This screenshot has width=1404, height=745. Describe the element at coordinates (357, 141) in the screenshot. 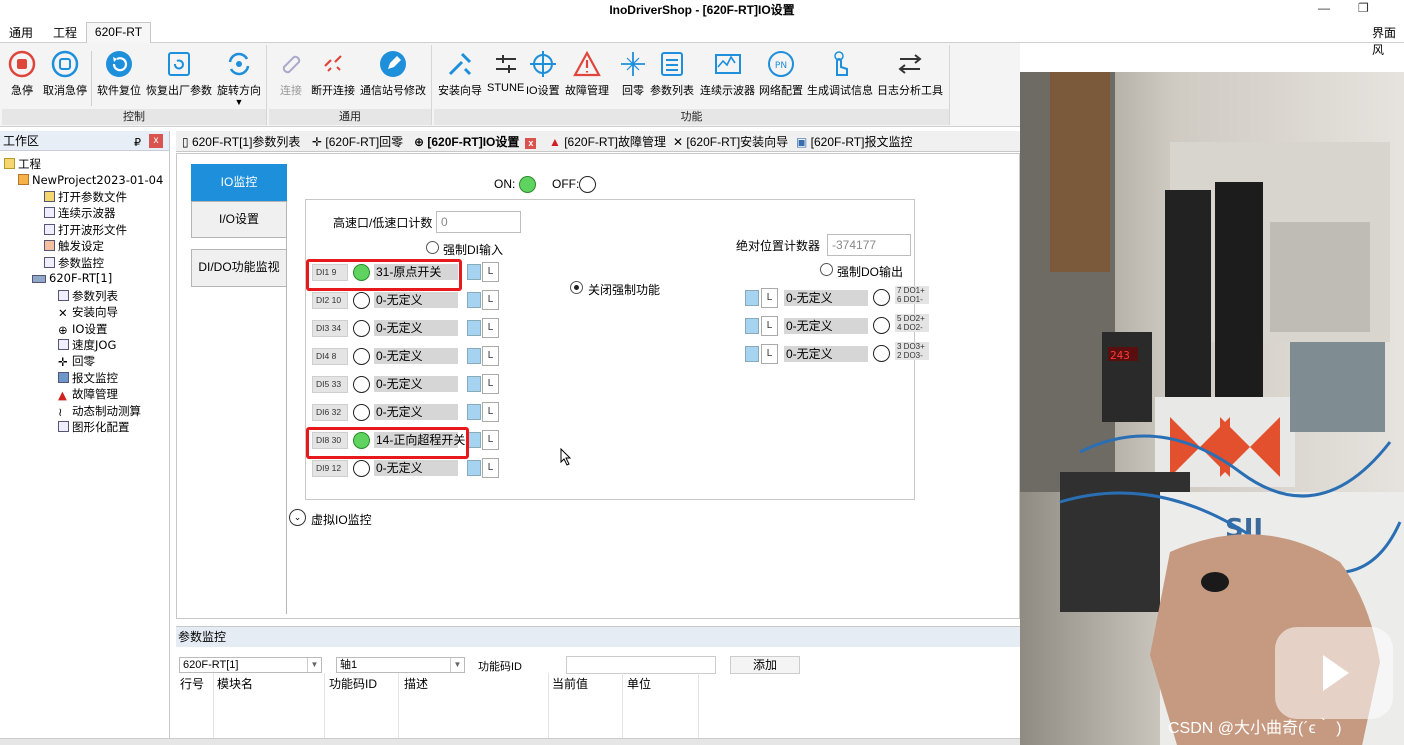

I see `tab-homing: ✛ [620F-RT]回零` at that location.